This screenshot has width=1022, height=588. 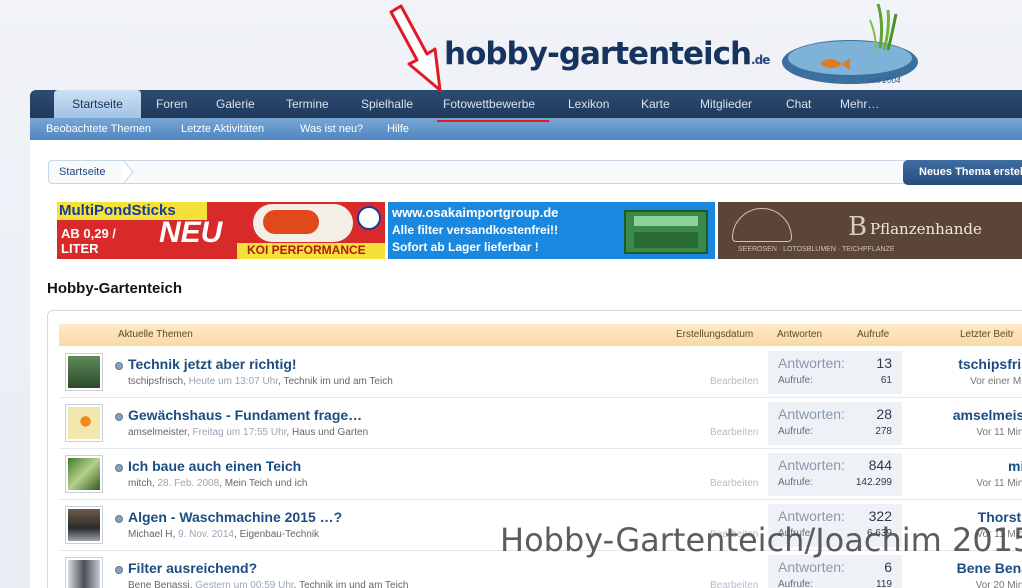 I want to click on header-answers: Antworten, so click(x=799, y=335).